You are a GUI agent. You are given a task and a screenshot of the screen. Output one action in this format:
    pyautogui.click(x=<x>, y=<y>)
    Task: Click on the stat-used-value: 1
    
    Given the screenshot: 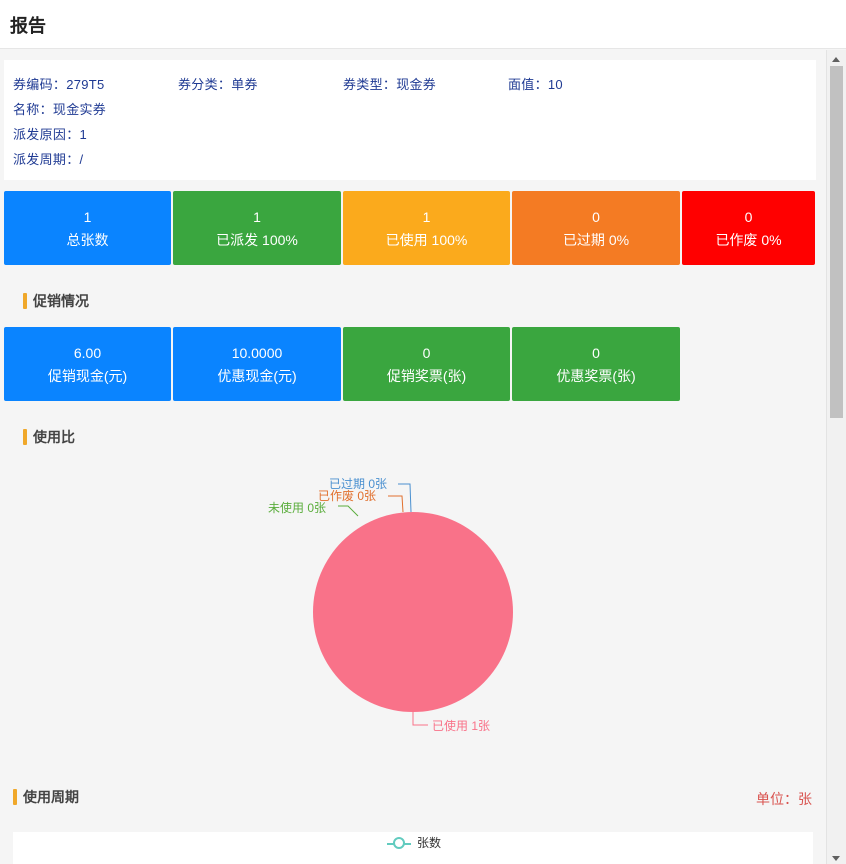 What is the action you would take?
    pyautogui.click(x=426, y=217)
    